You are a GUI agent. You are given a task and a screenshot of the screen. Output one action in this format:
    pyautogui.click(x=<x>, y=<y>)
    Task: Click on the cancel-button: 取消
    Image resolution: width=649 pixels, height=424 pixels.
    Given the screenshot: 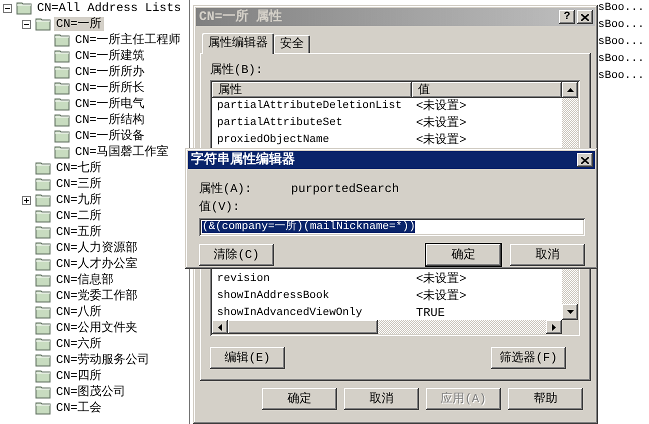 What is the action you would take?
    pyautogui.click(x=547, y=255)
    